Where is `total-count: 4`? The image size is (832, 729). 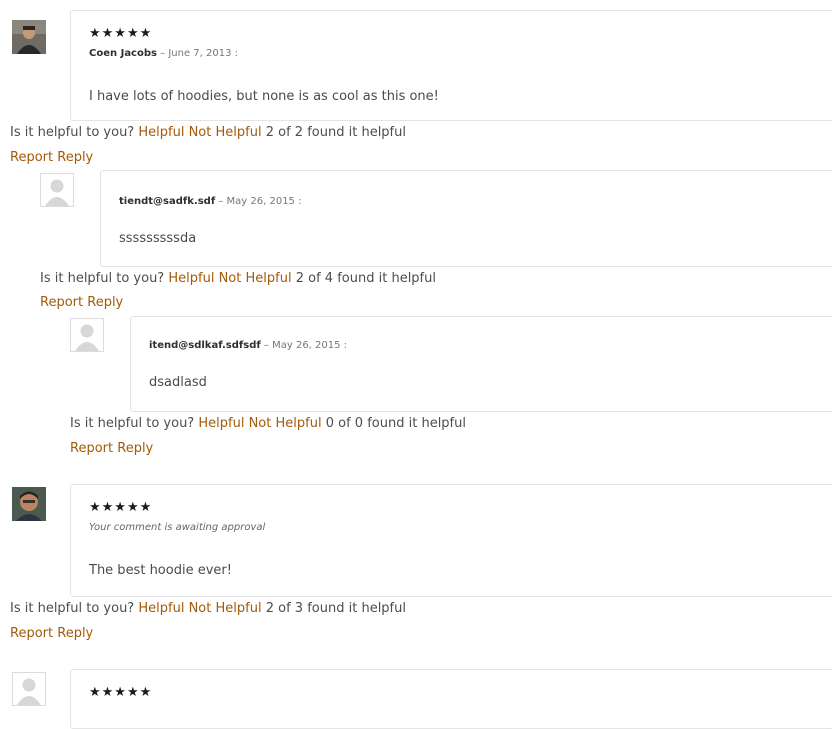 total-count: 4 is located at coordinates (329, 278).